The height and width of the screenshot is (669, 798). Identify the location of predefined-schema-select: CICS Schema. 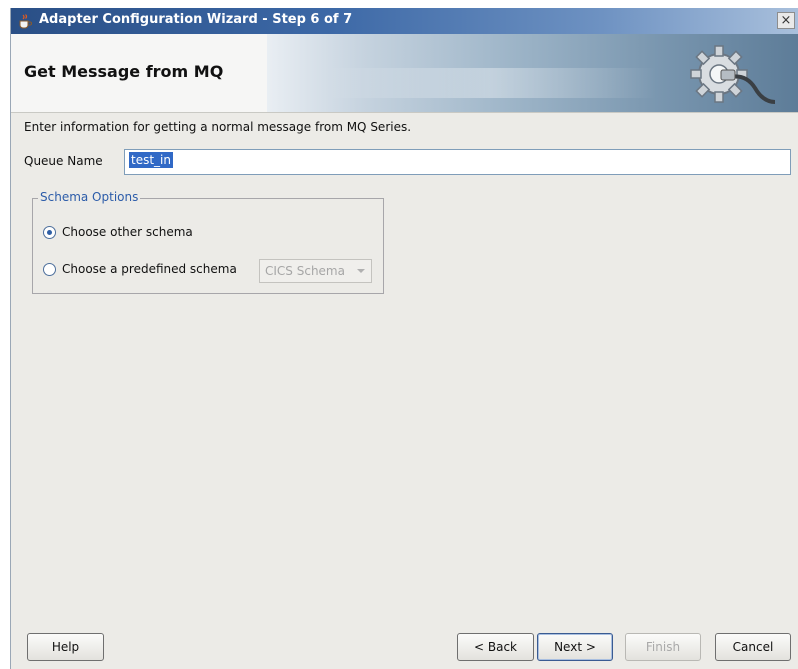
(315, 271).